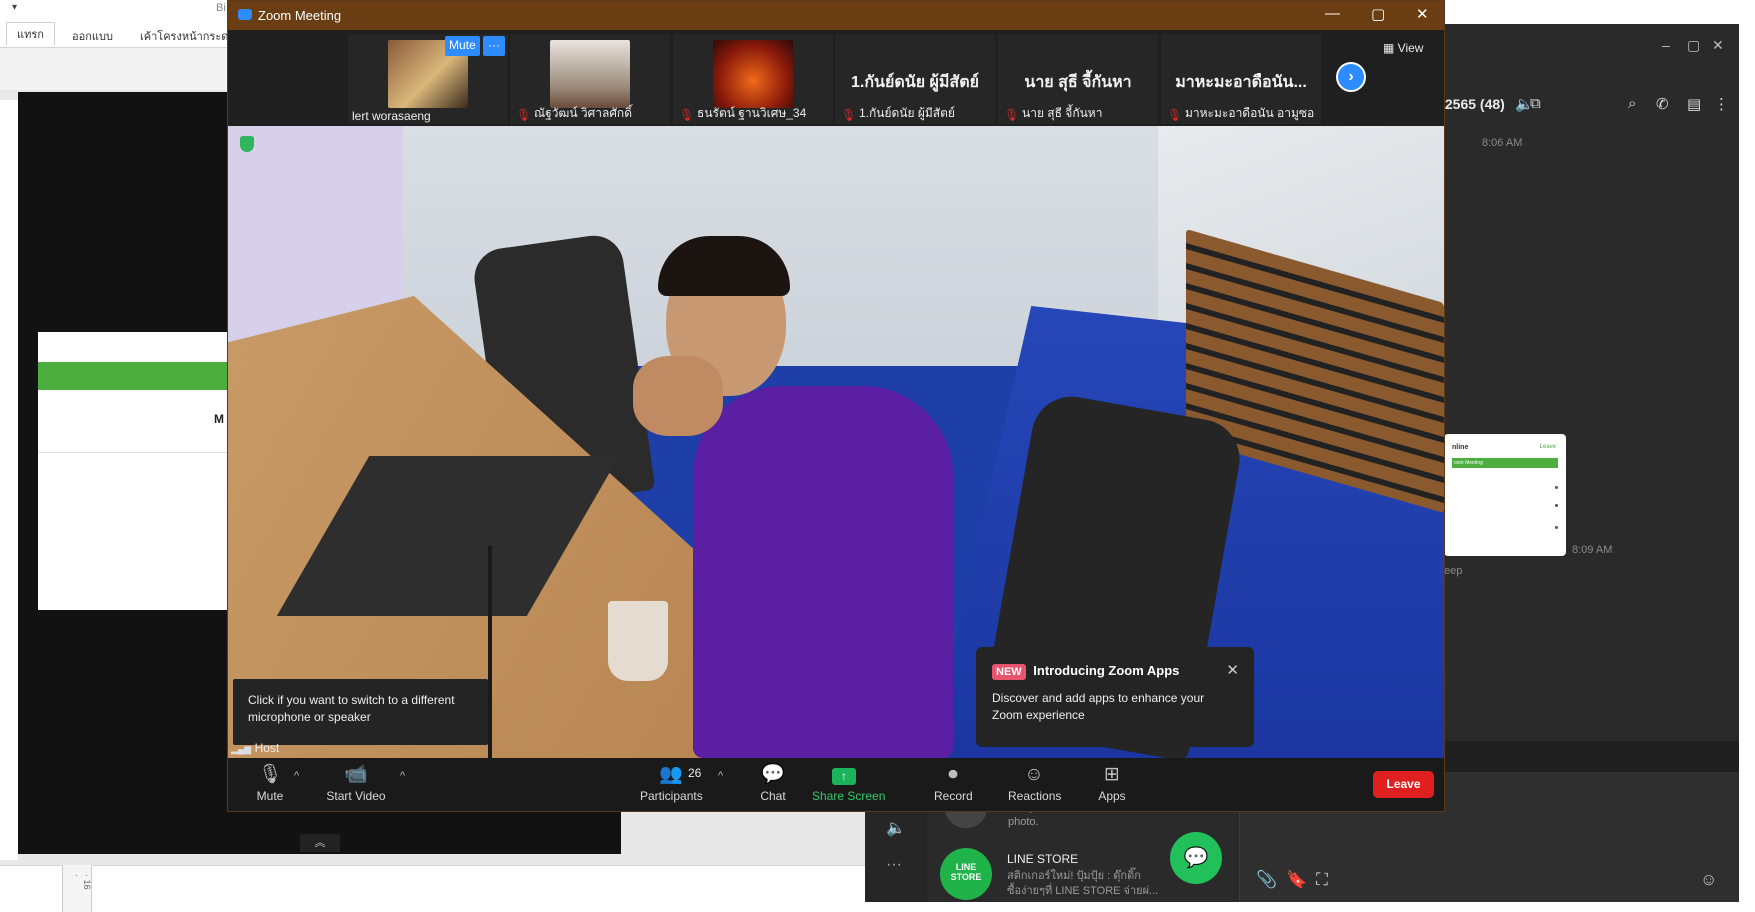 The image size is (1755, 912). Describe the element at coordinates (1535, 103) in the screenshot. I see `line-external-icon: ⧉` at that location.